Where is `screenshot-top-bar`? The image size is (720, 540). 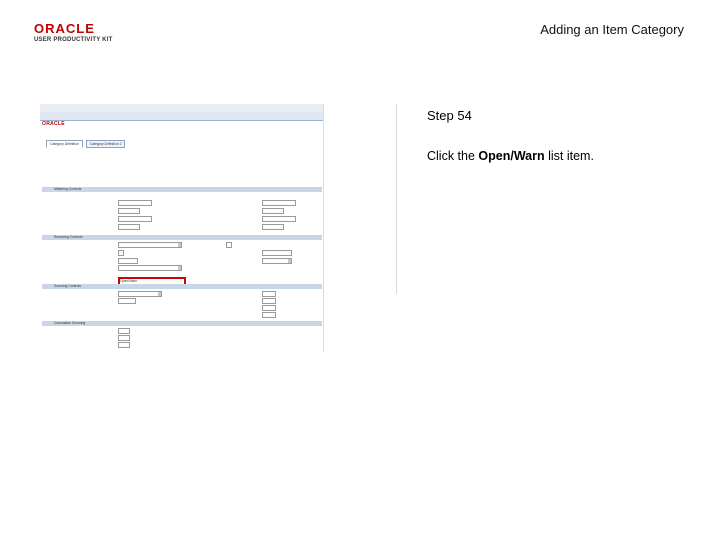
screenshot-top-bar is located at coordinates (181, 108).